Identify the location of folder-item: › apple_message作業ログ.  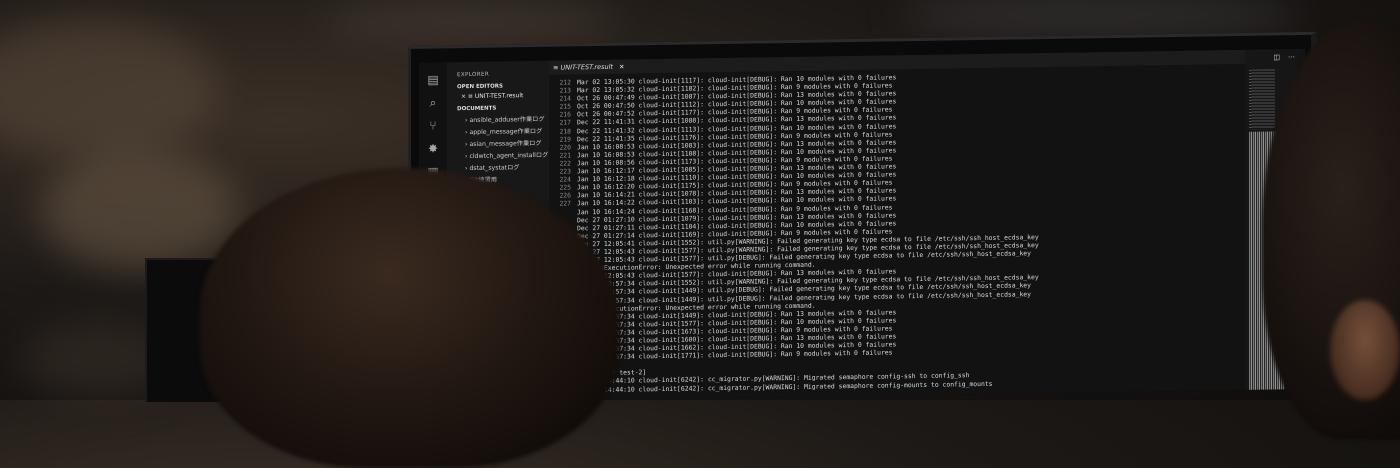
(498, 130).